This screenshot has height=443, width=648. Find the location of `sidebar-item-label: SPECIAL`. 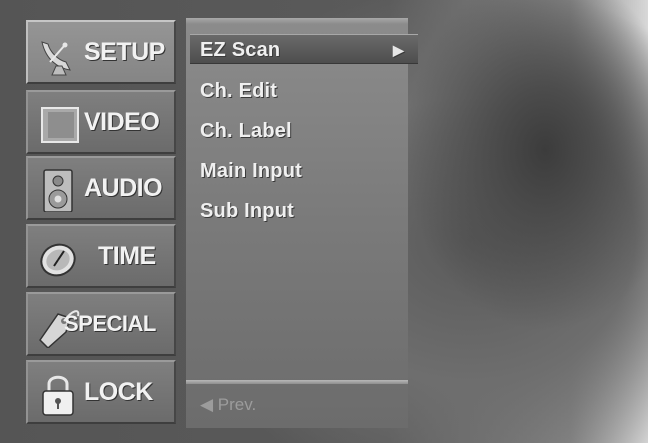

sidebar-item-label: SPECIAL is located at coordinates (110, 323).